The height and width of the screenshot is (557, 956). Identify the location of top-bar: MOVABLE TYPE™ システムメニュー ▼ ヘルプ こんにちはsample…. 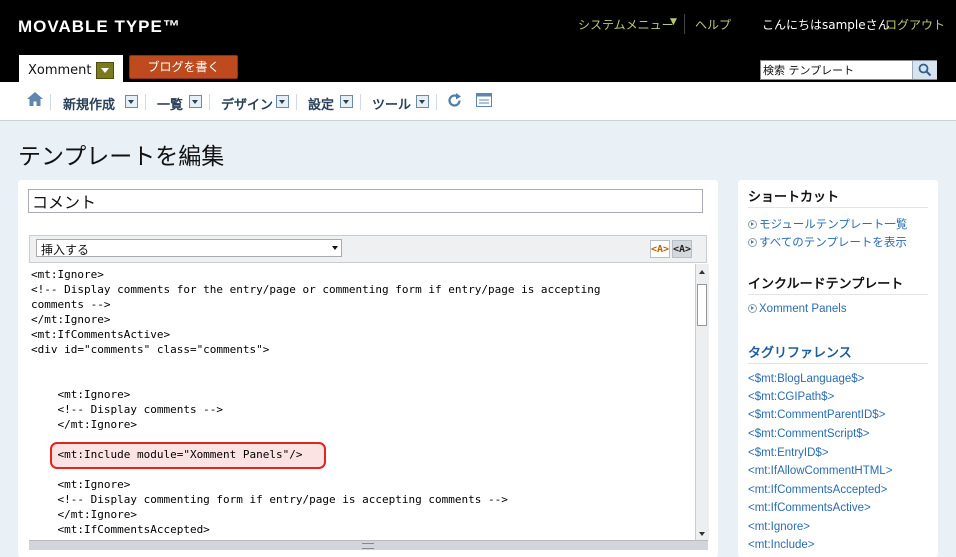
(478, 41).